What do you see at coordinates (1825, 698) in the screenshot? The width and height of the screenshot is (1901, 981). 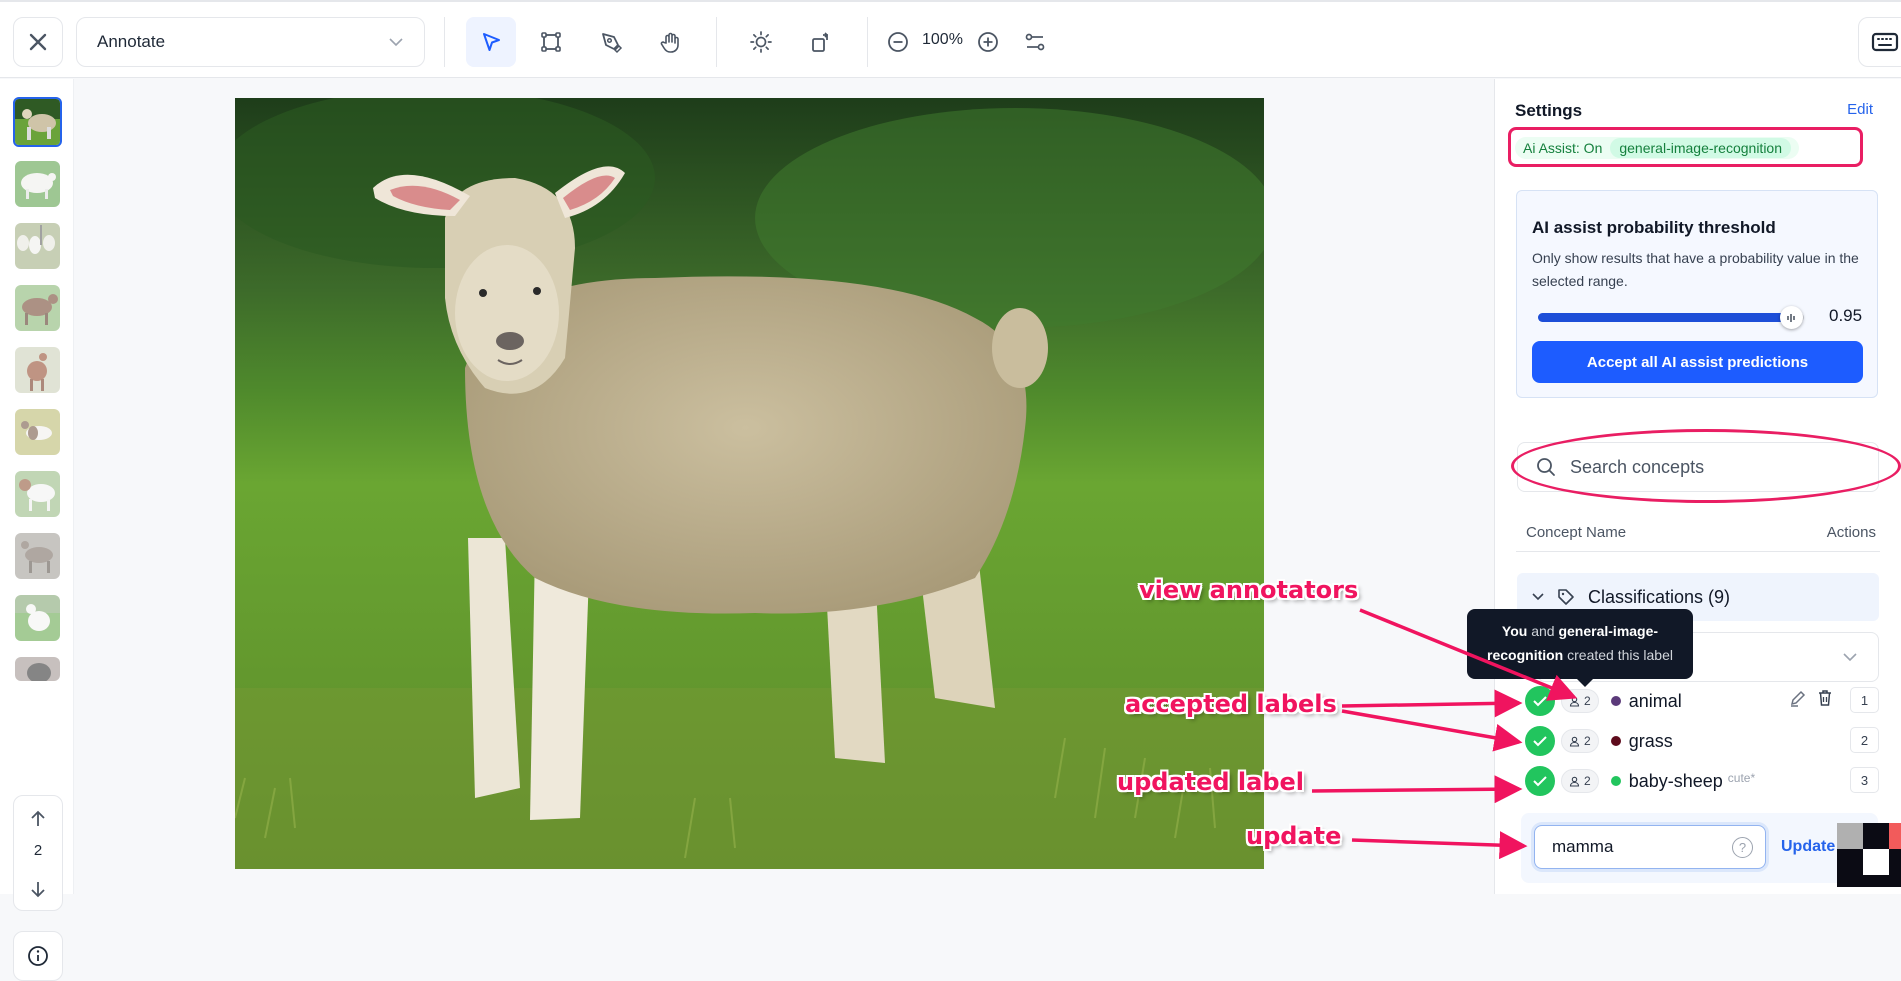 I see `trash-icon` at bounding box center [1825, 698].